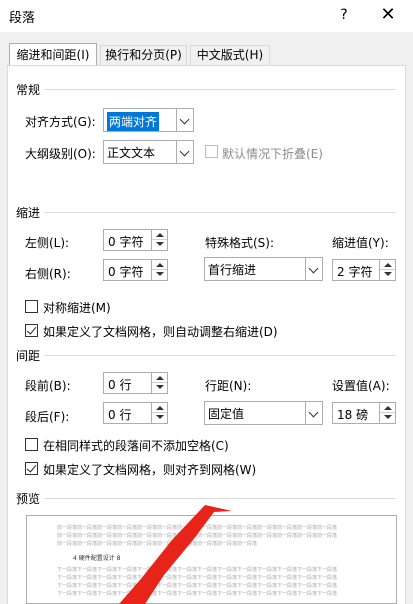 This screenshot has height=604, width=413. I want to click on indent-left-spinner: 0 字符, so click(135, 240).